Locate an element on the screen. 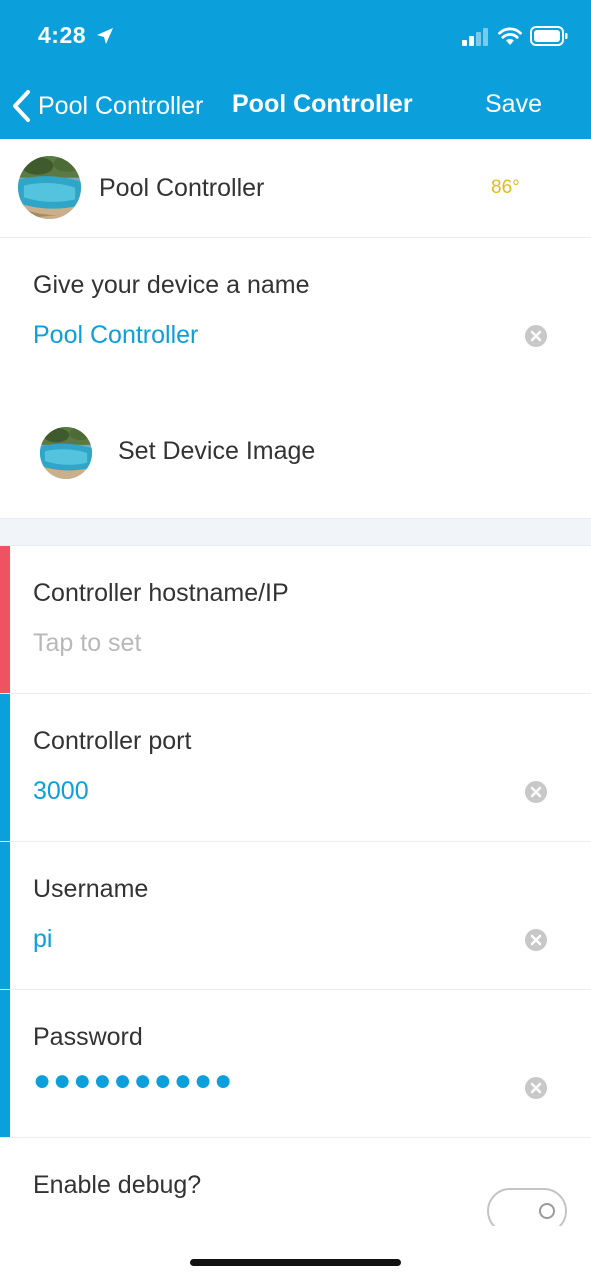  status-time: 4:28 is located at coordinates (62, 35).